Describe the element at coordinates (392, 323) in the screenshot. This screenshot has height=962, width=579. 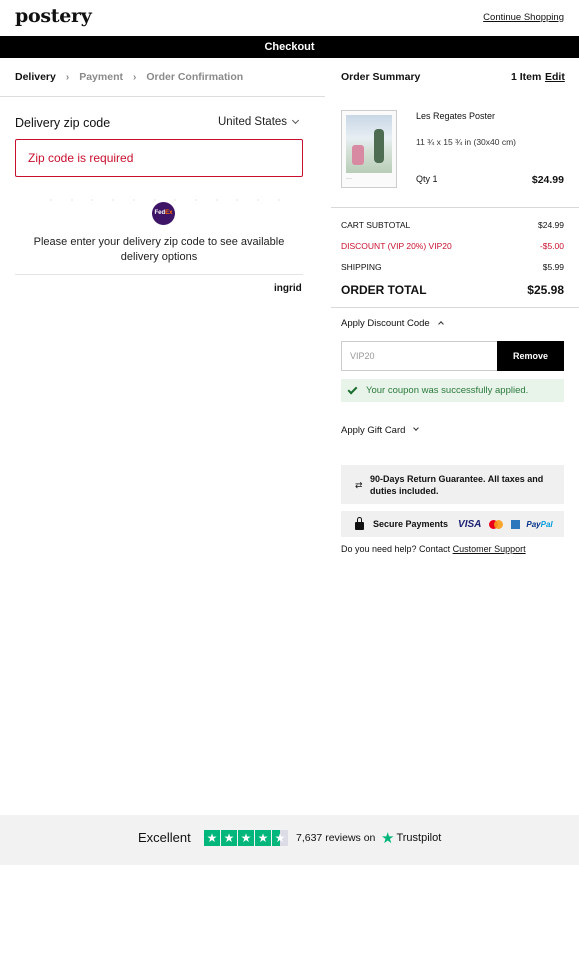
I see `apply-discount-toggle: Apply Discount Code` at that location.